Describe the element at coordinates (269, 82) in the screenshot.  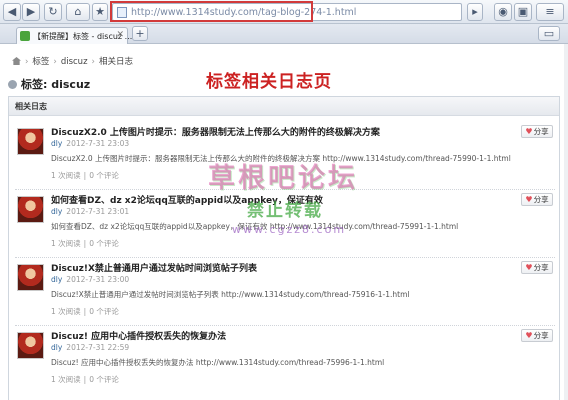
I see `annotation-label: 标签相关日志页` at that location.